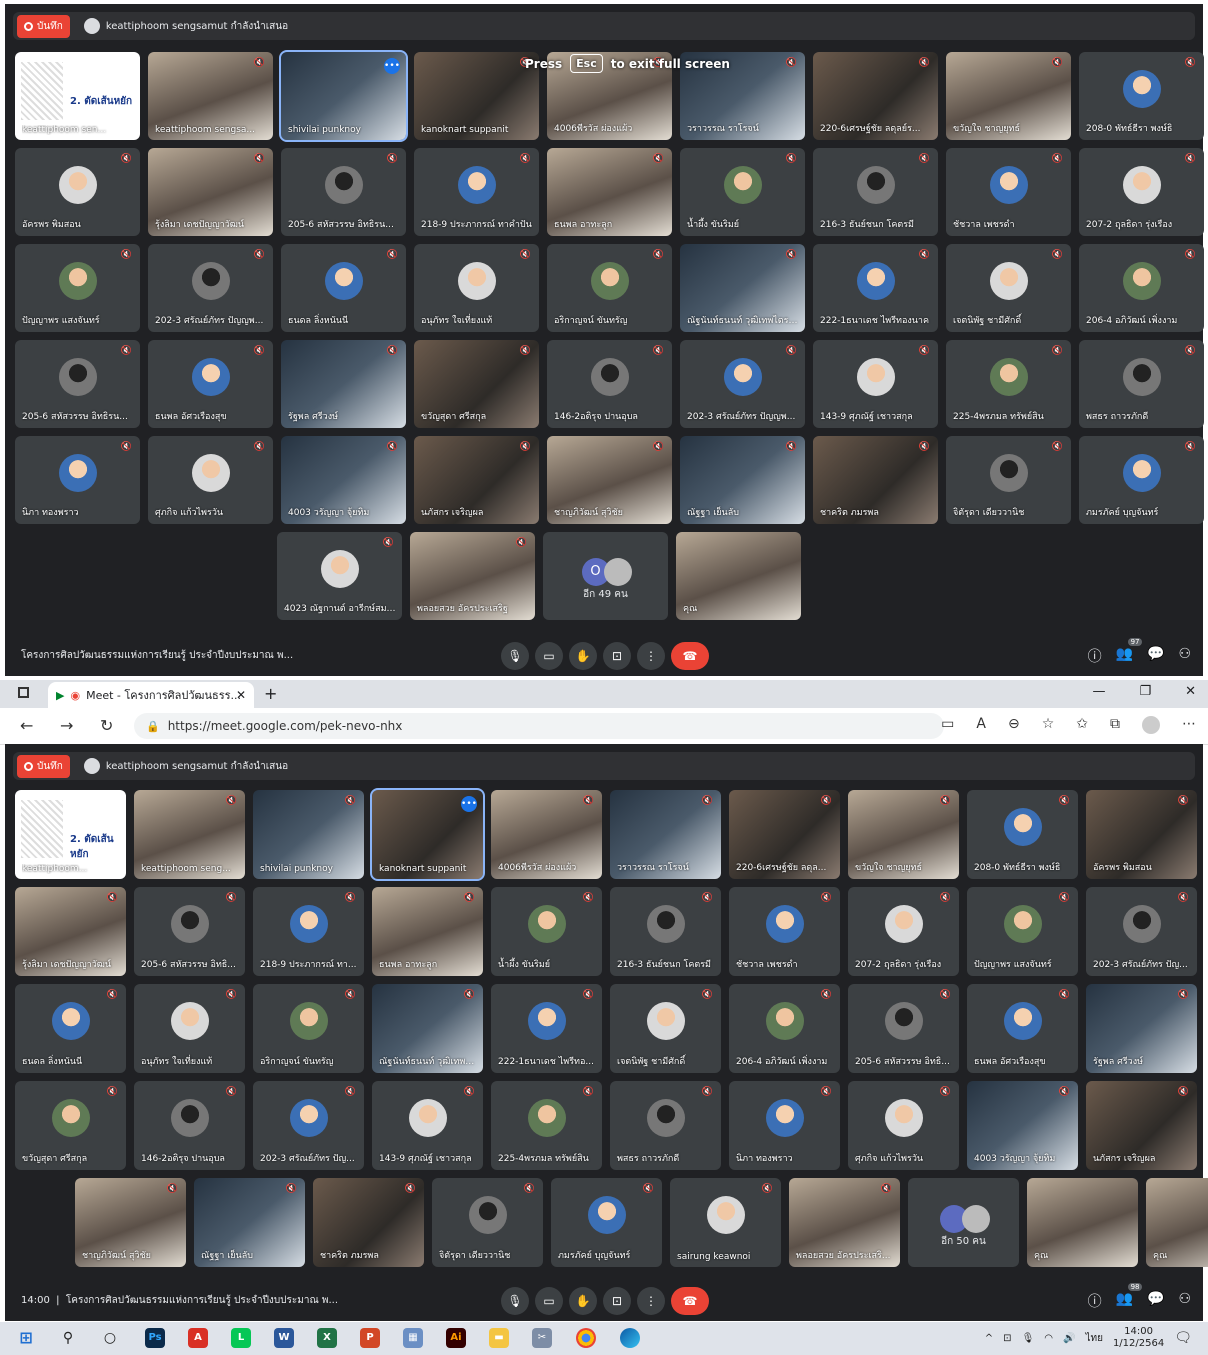  Describe the element at coordinates (476, 192) in the screenshot. I see `participant-tile: 🔇 218-9 ประภากรณ์ ทาคำปัน` at that location.